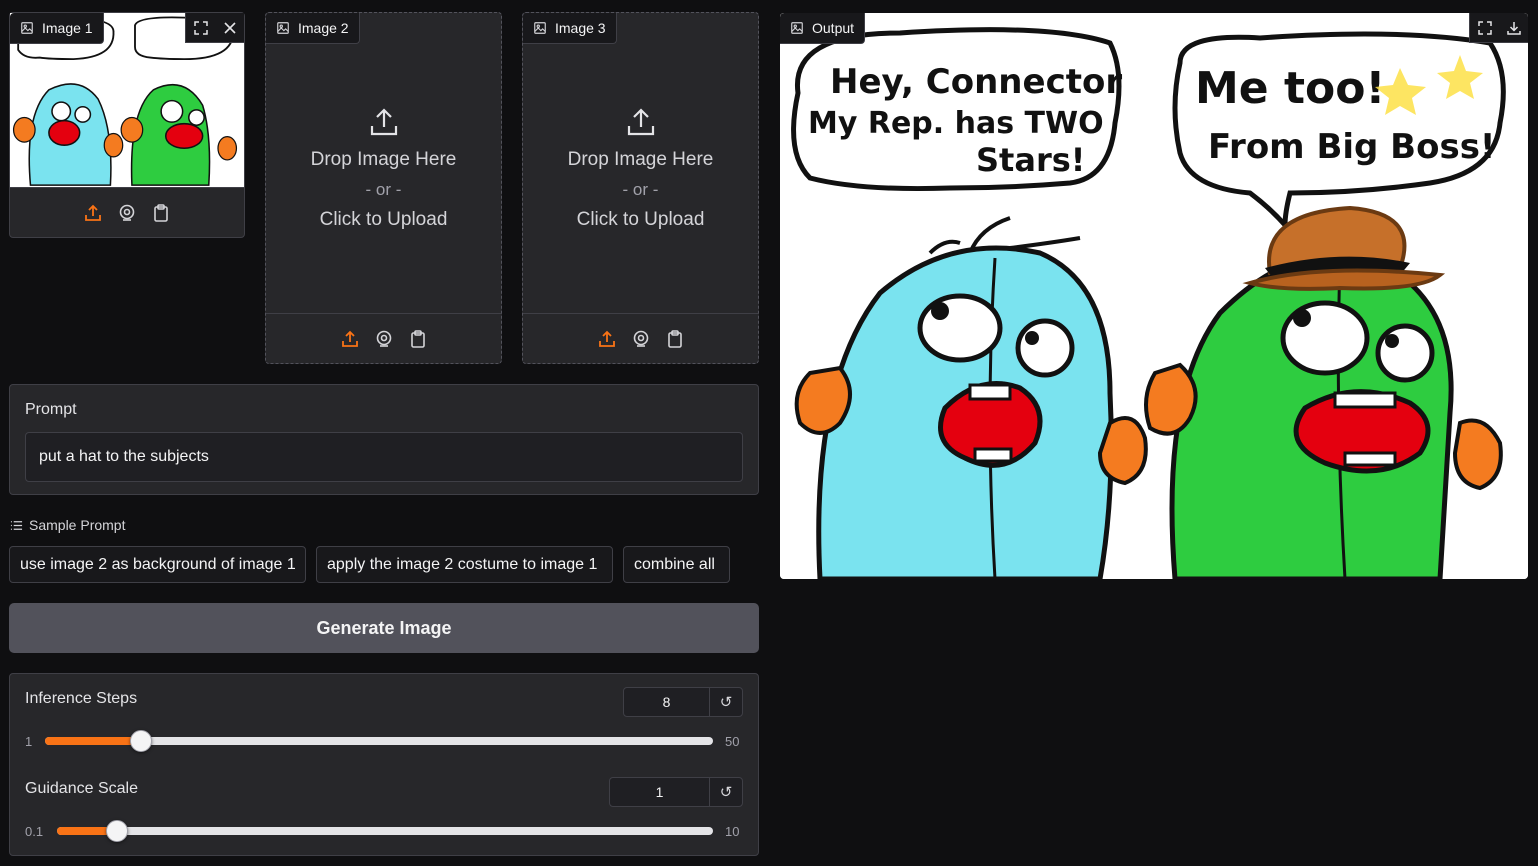 The width and height of the screenshot is (1538, 866). Describe the element at coordinates (732, 741) in the screenshot. I see `inference-steps-max: 50` at that location.